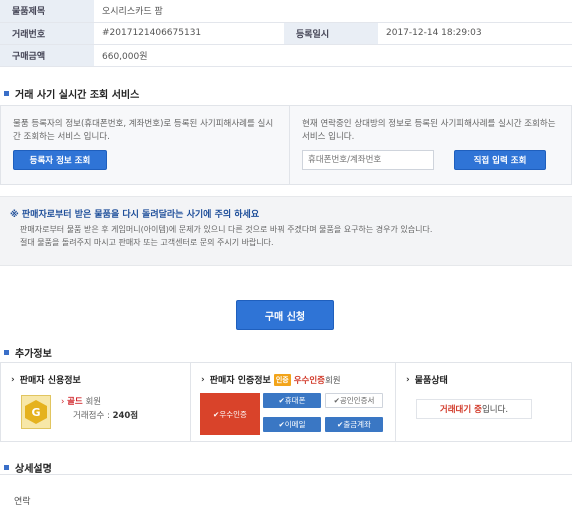 This screenshot has width=580, height=525. Describe the element at coordinates (22, 502) in the screenshot. I see `detail-description: 연락` at that location.